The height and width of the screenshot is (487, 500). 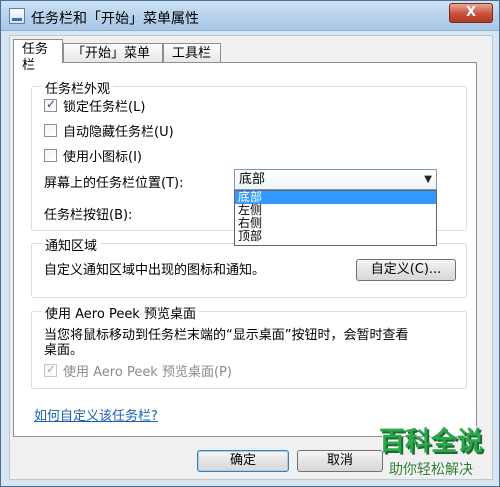 What do you see at coordinates (96, 414) in the screenshot?
I see `help-link: 如何自定义该任务栏?` at bounding box center [96, 414].